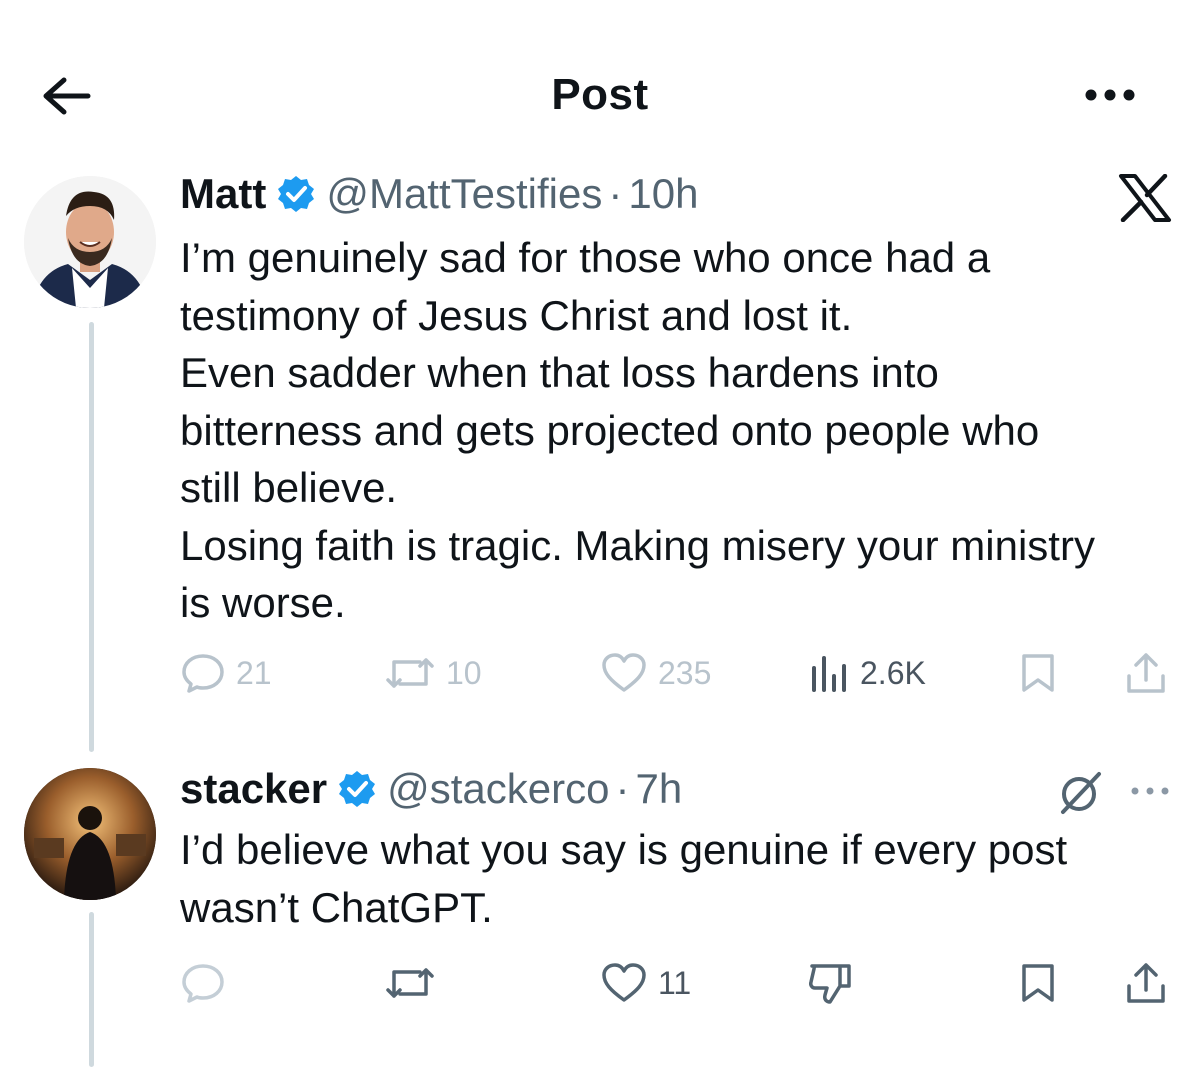  I want to click on like-button: 235, so click(655, 673).